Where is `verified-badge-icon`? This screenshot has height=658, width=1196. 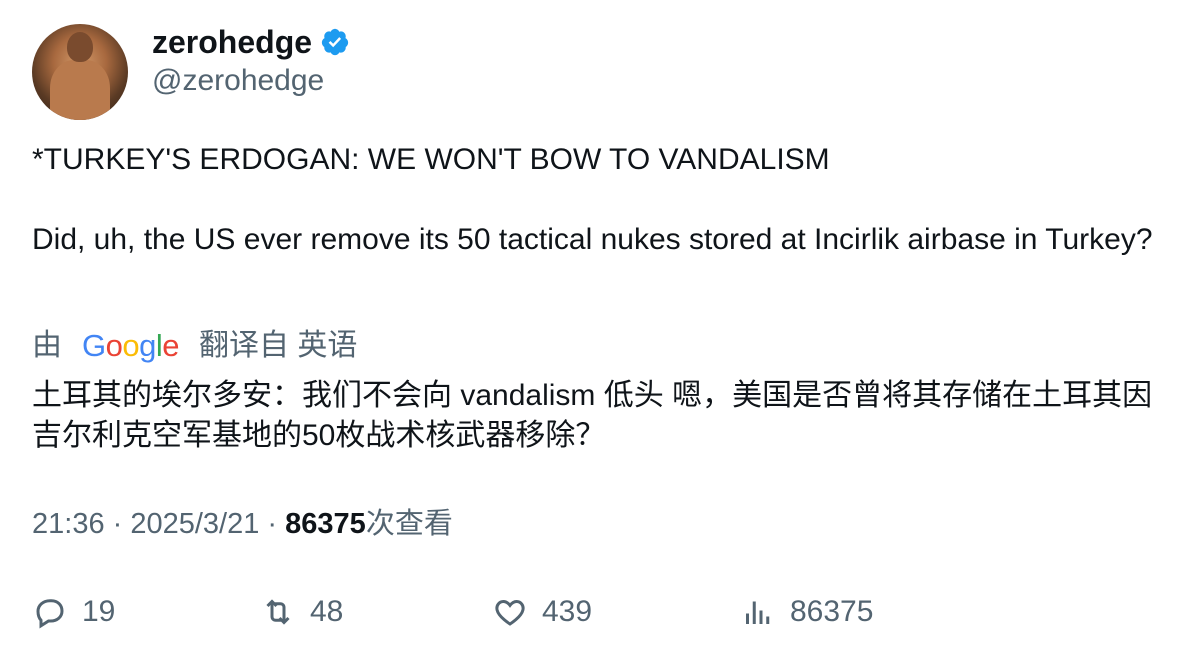 verified-badge-icon is located at coordinates (335, 42).